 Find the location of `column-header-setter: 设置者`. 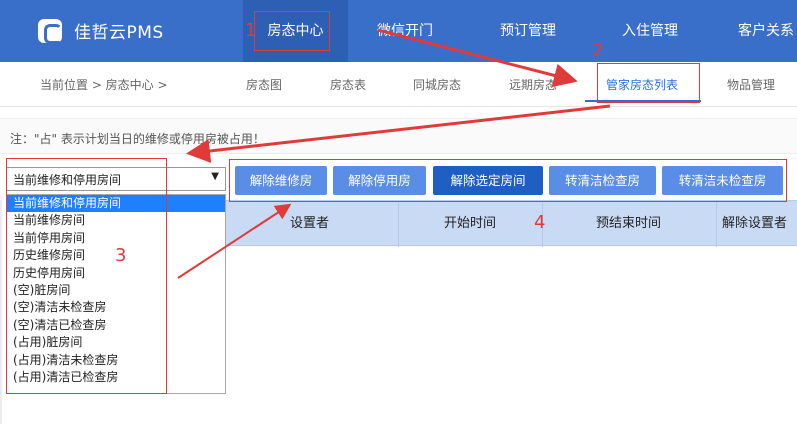

column-header-setter: 设置者 is located at coordinates (309, 224).